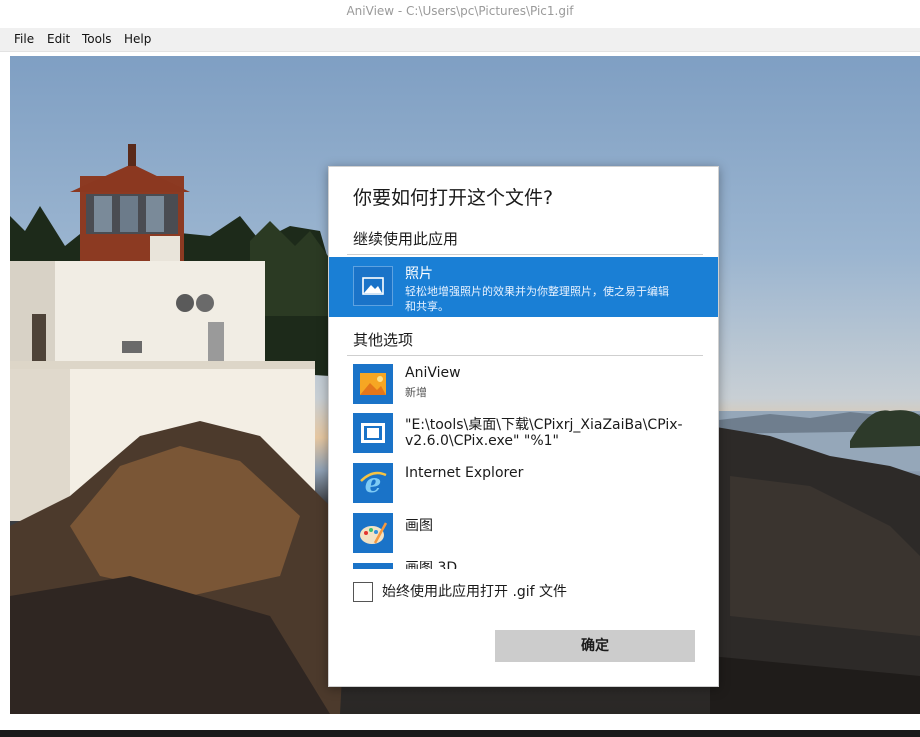 The image size is (920, 737). Describe the element at coordinates (464, 473) in the screenshot. I see `app-name: Internet Explorer` at that location.